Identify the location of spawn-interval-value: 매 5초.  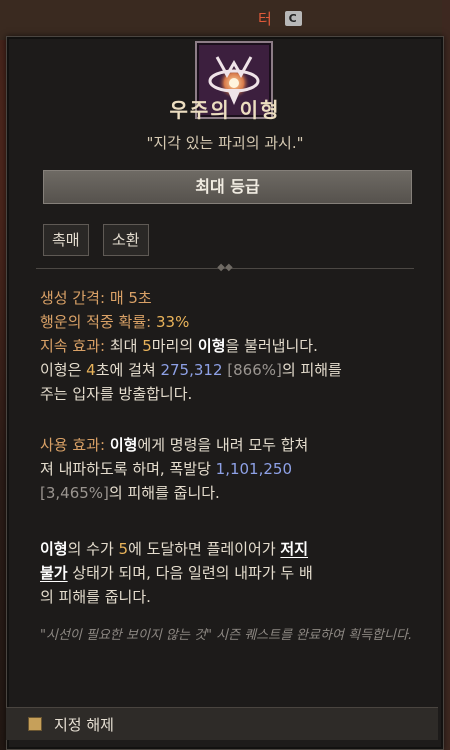
(130, 298).